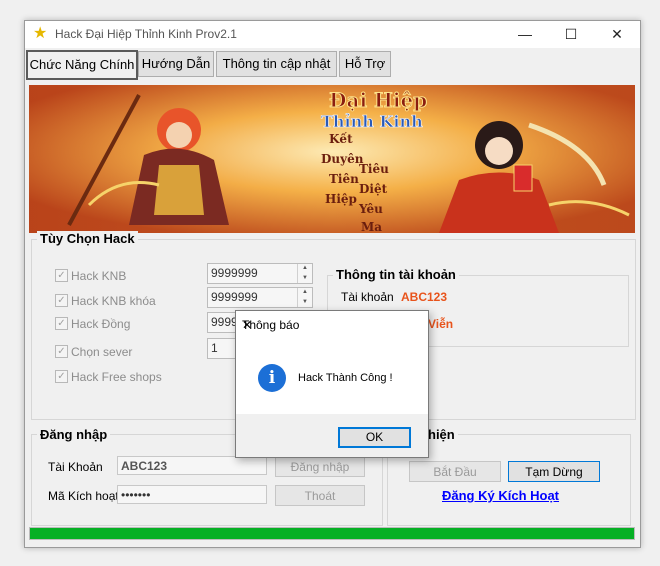 The height and width of the screenshot is (566, 660). Describe the element at coordinates (367, 297) in the screenshot. I see `account-label: Tài khoản` at that location.